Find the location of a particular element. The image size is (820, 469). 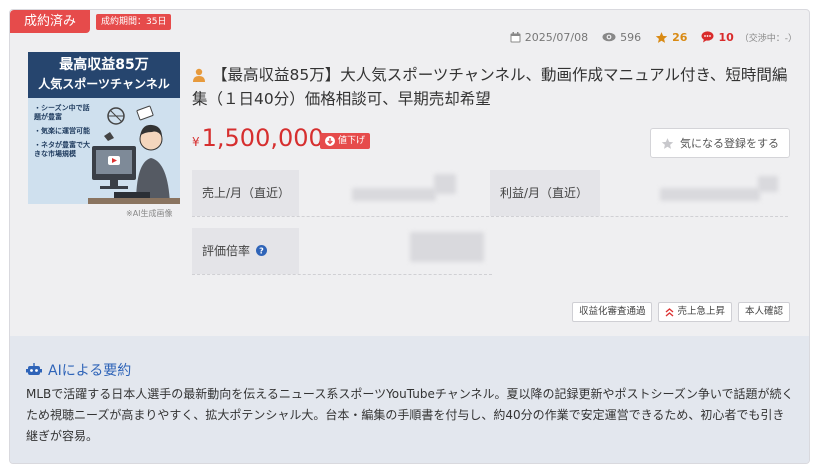

thumbnail-caption: ※AI生成画像 is located at coordinates (149, 213).